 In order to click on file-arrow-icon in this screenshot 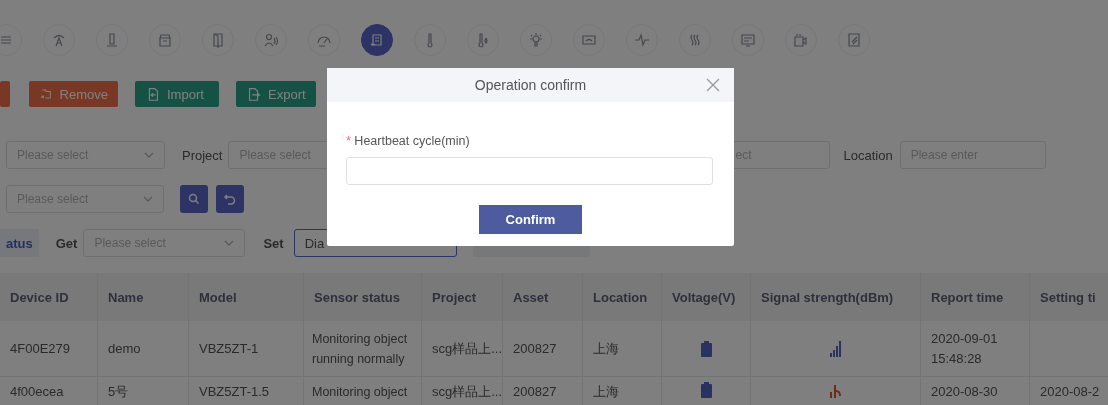, I will do `click(254, 94)`.